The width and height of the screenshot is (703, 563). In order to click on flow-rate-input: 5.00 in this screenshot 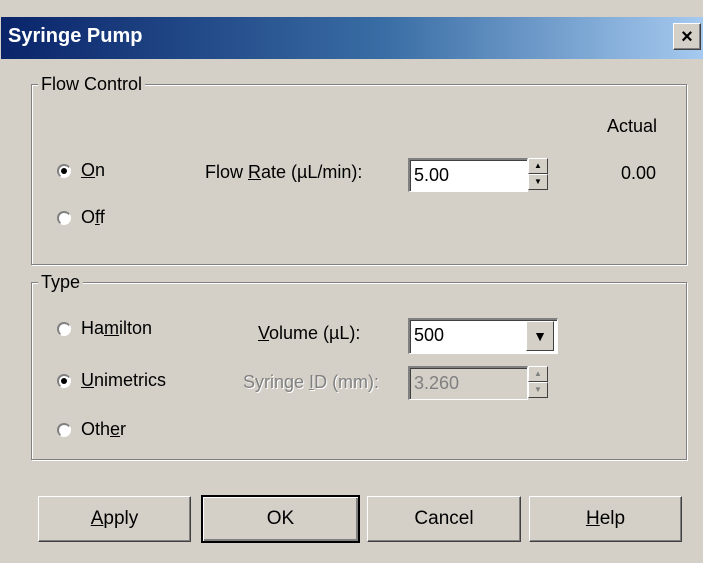, I will do `click(468, 175)`.